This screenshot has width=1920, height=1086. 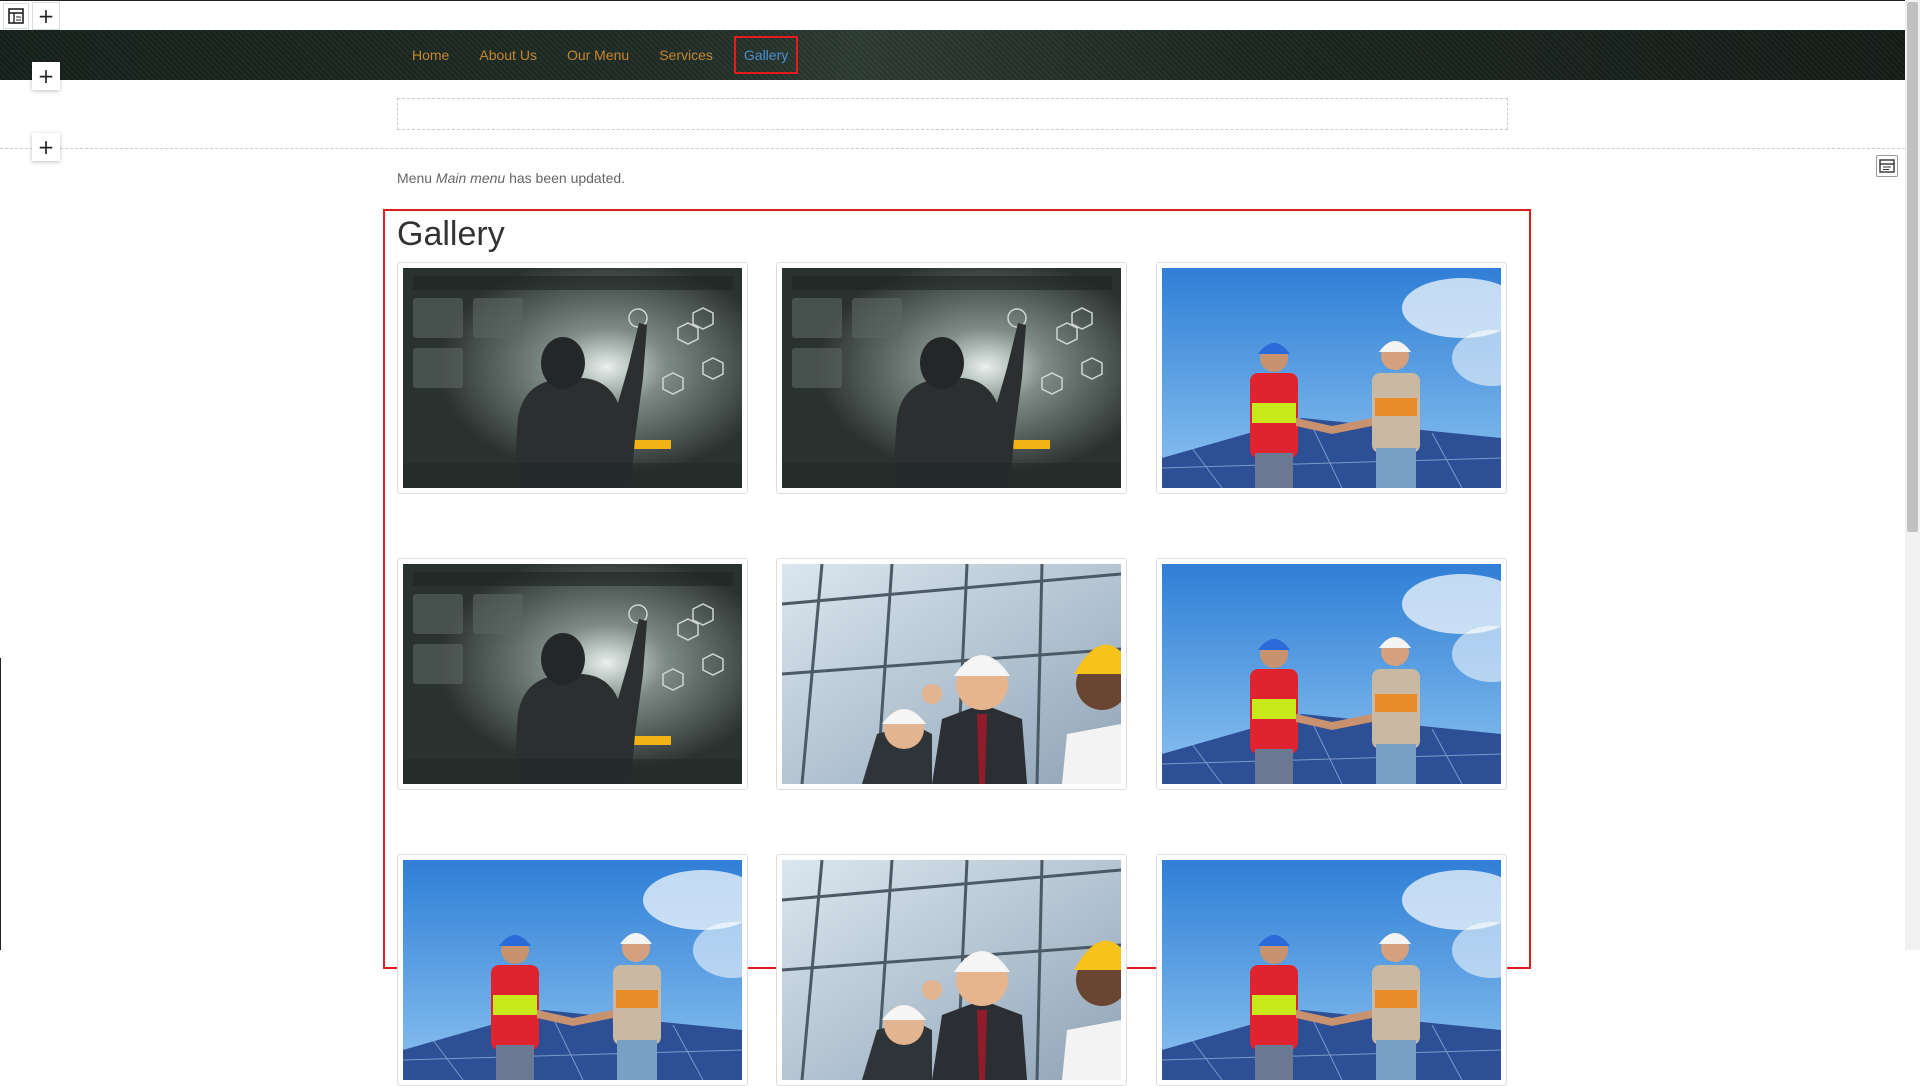 I want to click on nav-link-services: Services, so click(x=686, y=55).